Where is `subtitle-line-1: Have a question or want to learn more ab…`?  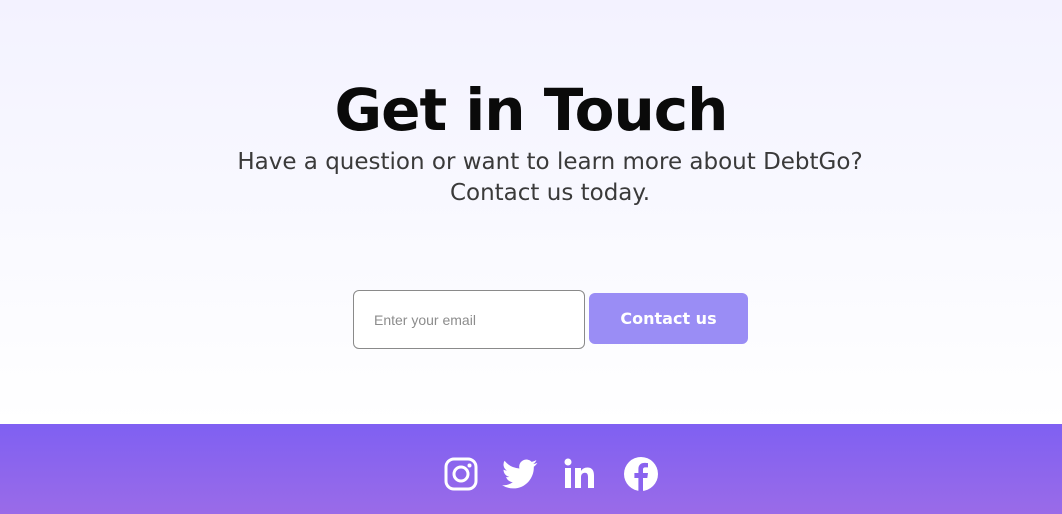
subtitle-line-1: Have a question or want to learn more ab… is located at coordinates (550, 162).